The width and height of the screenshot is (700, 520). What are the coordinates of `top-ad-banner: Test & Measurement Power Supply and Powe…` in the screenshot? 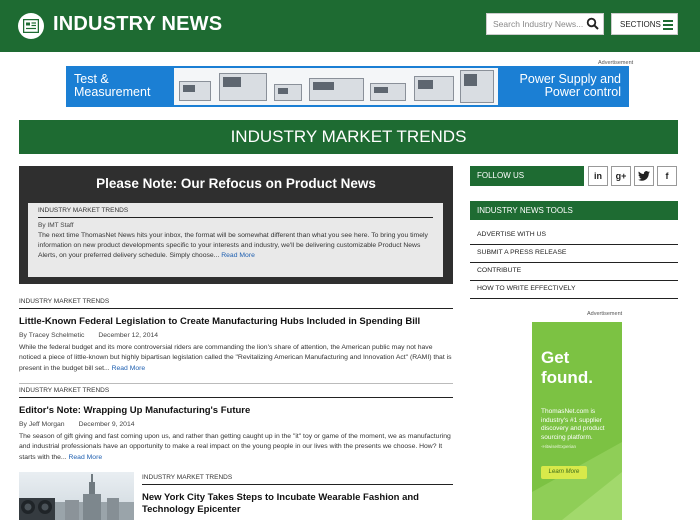 It's located at (347, 86).